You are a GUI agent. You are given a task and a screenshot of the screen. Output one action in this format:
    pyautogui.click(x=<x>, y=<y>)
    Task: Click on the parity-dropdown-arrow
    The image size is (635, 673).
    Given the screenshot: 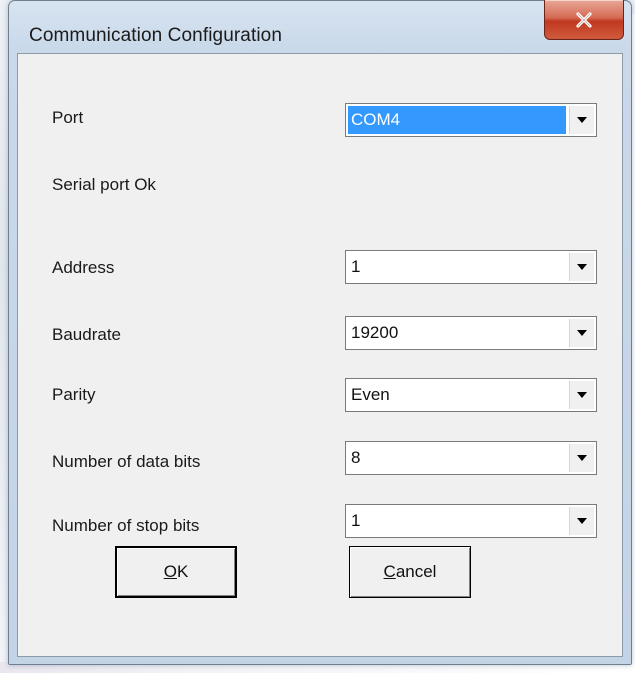 What is the action you would take?
    pyautogui.click(x=581, y=395)
    